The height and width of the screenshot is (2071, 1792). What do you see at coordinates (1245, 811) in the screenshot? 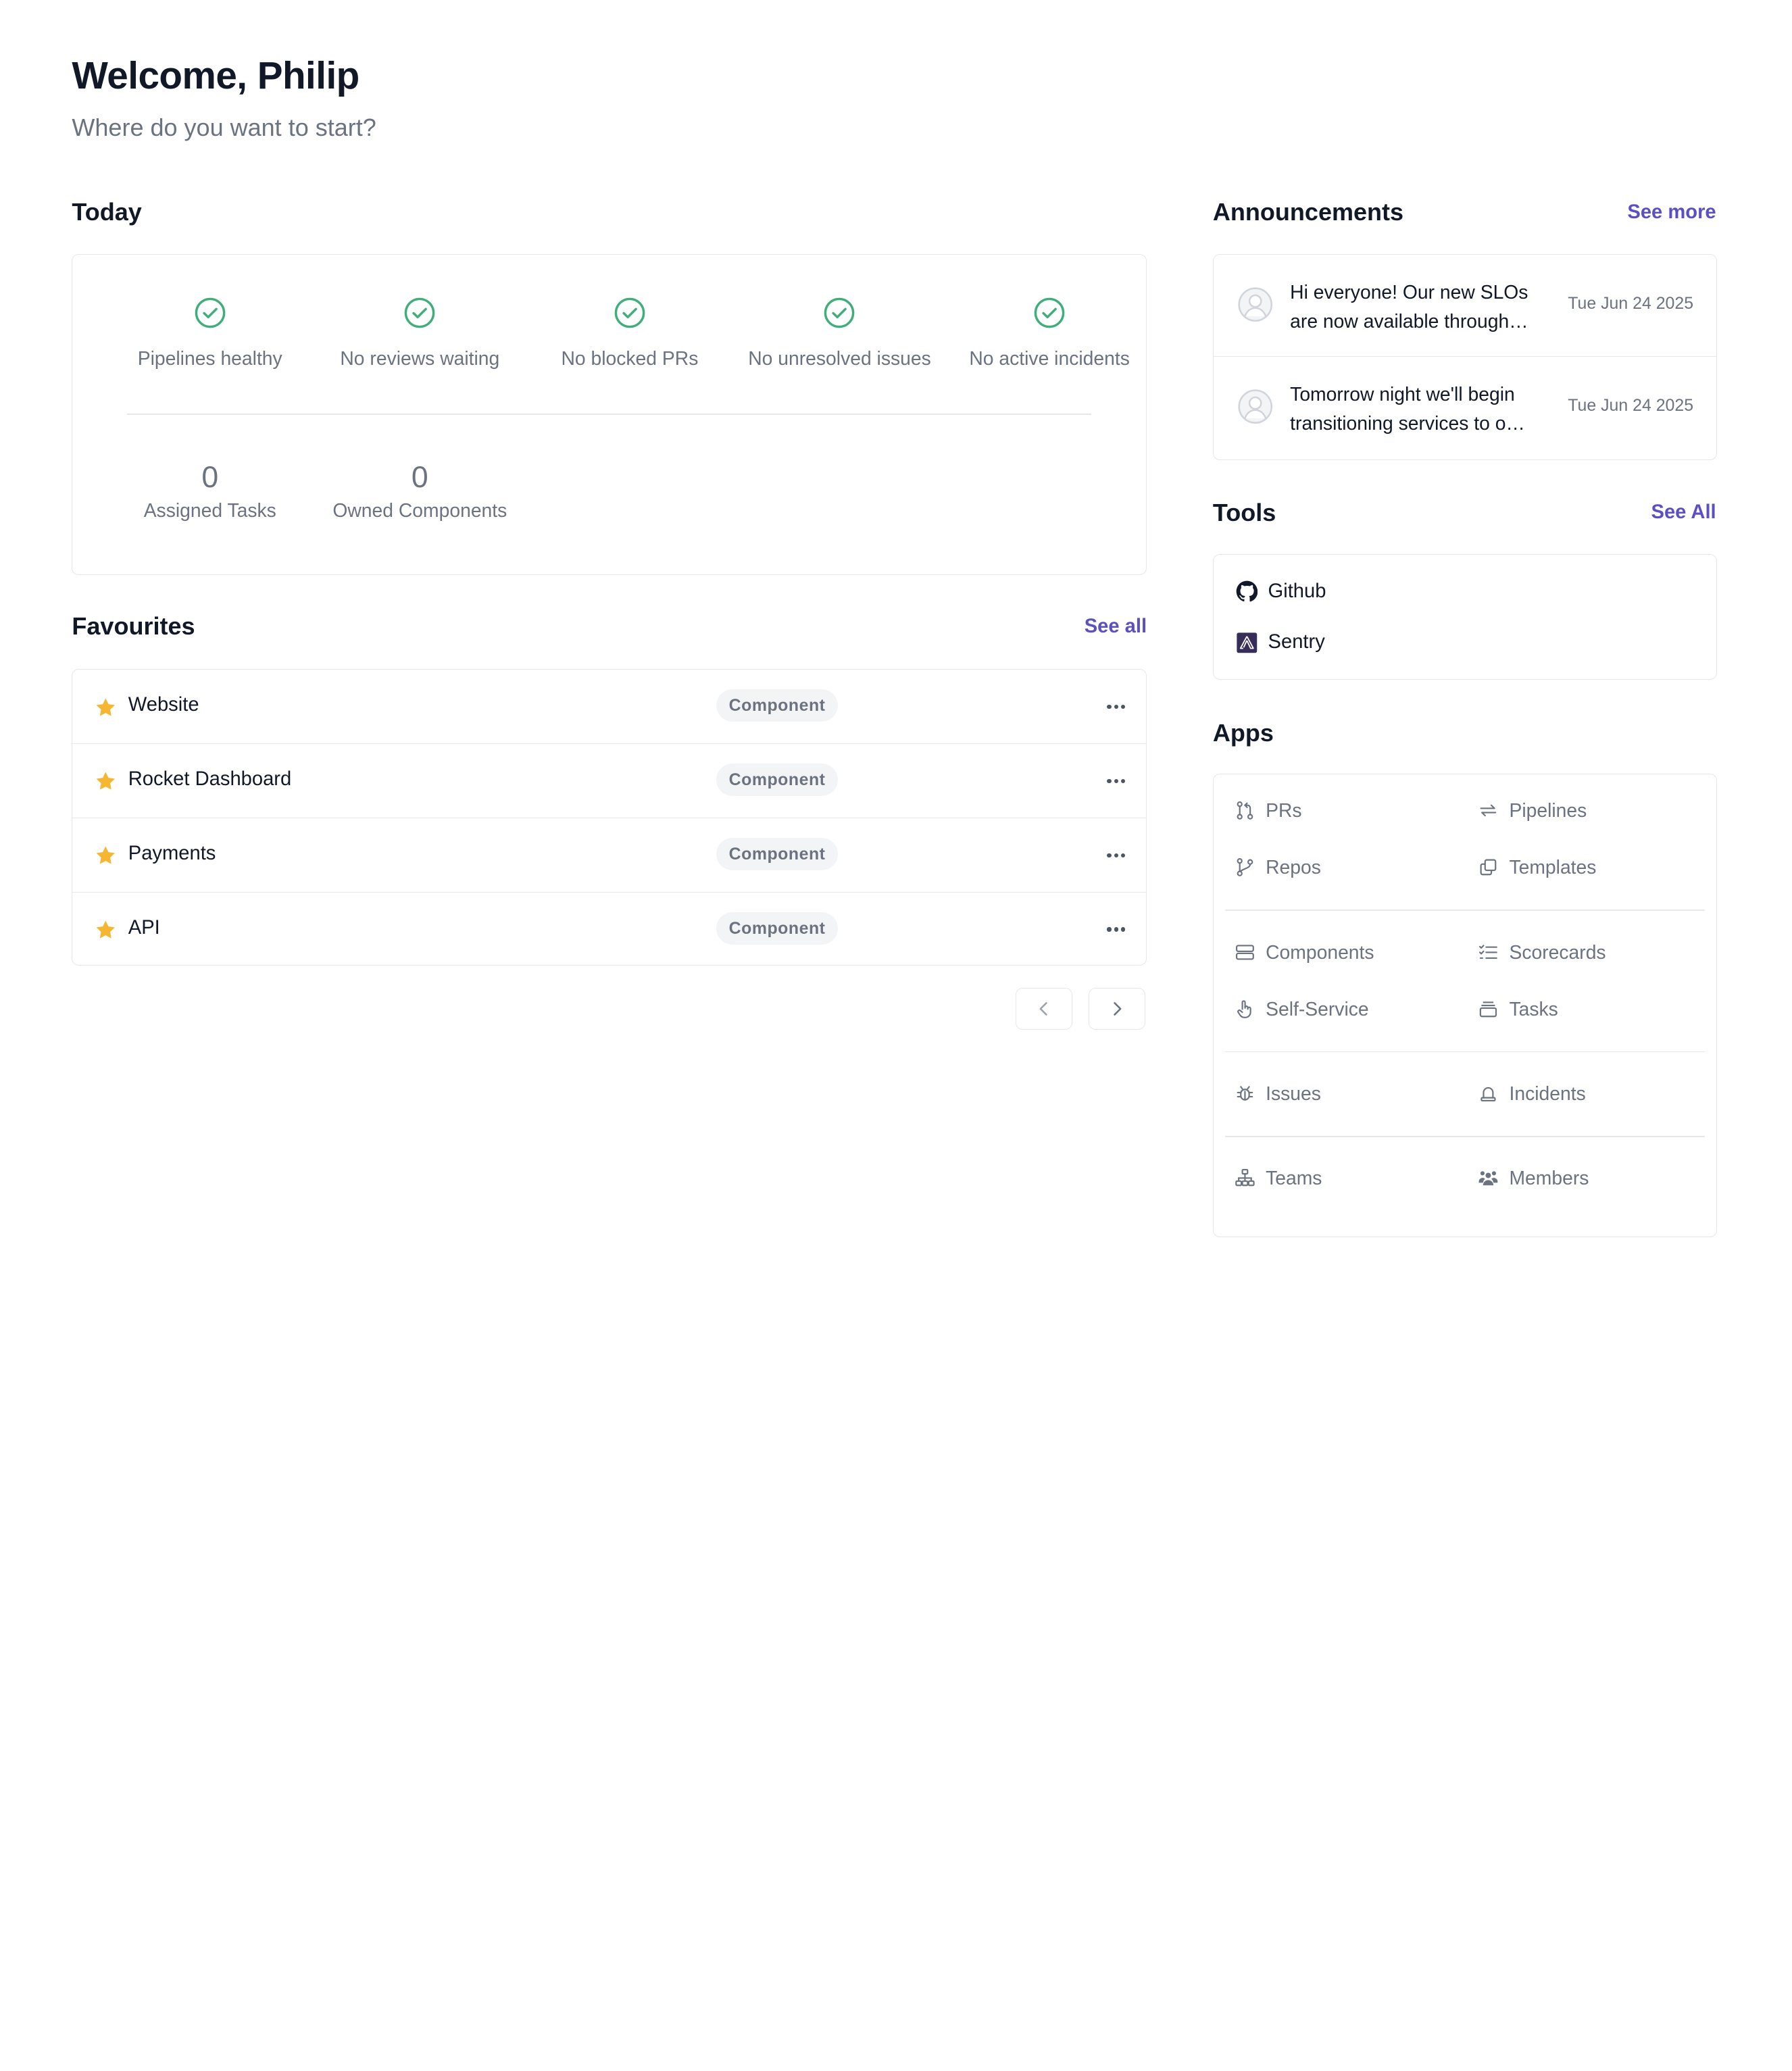
I see `pull-request-icon` at bounding box center [1245, 811].